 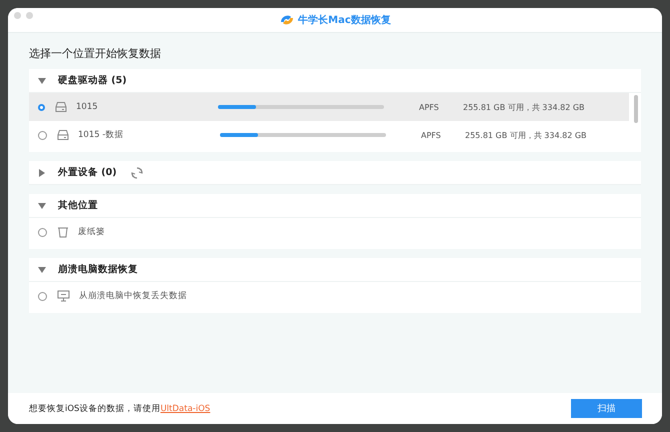 I want to click on trash-icon, so click(x=63, y=232).